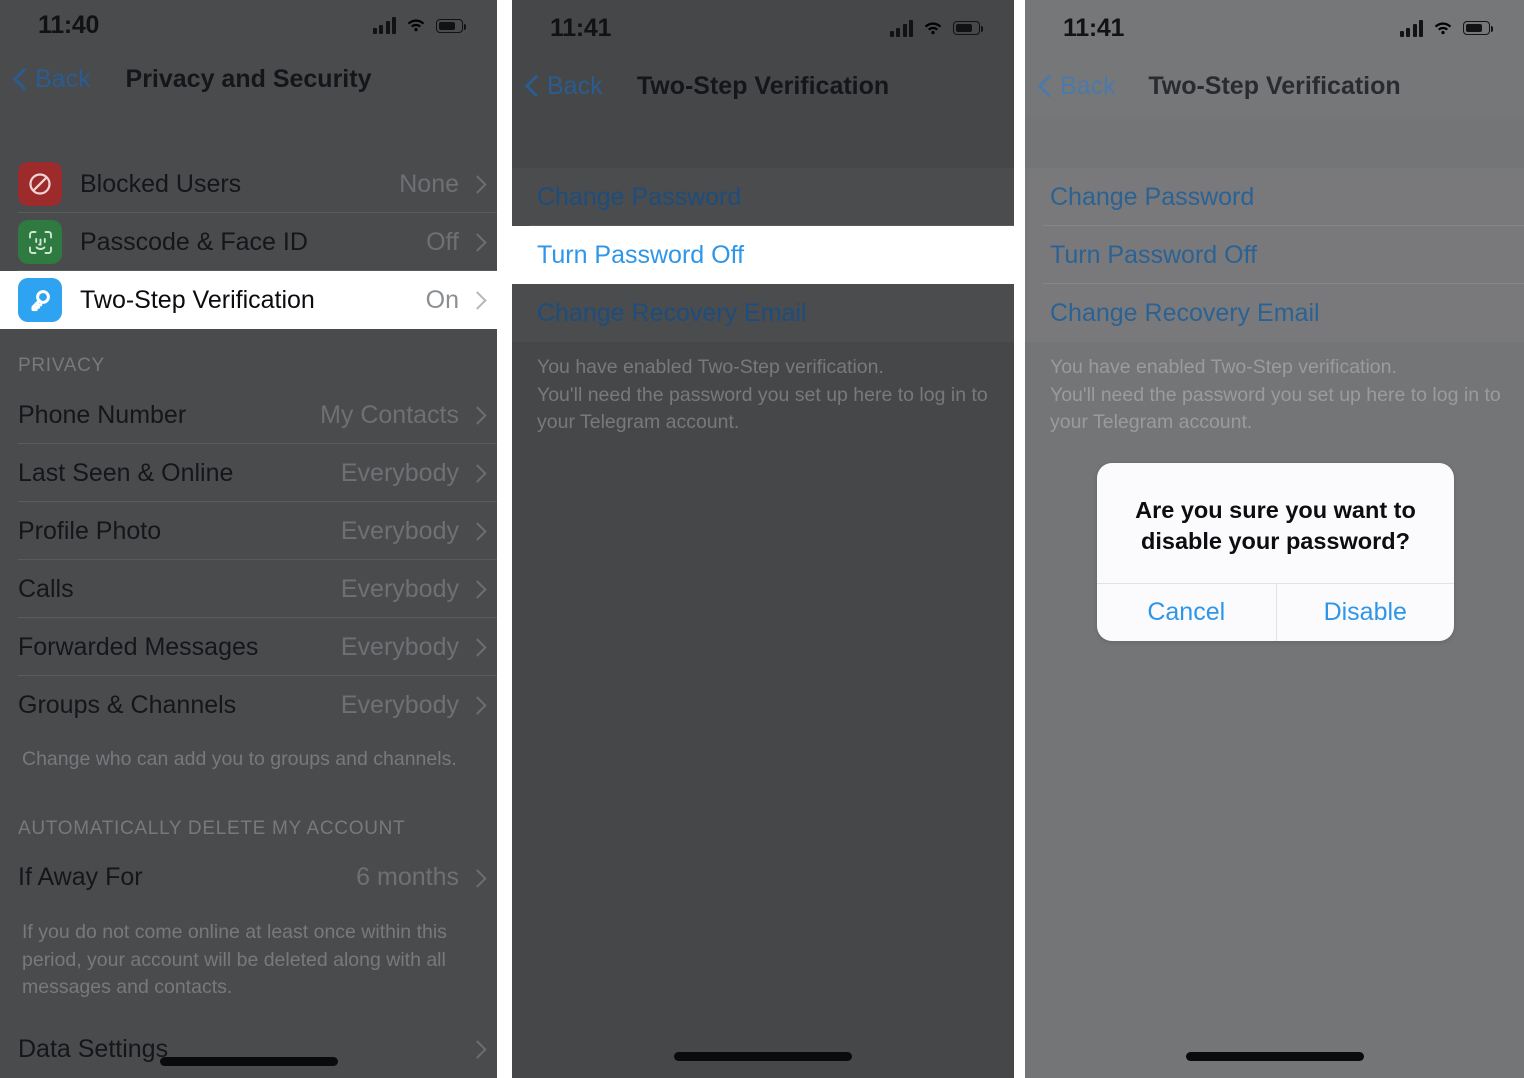 This screenshot has height=1078, width=1524. Describe the element at coordinates (248, 589) in the screenshot. I see `row-calls: Calls Everybody` at that location.